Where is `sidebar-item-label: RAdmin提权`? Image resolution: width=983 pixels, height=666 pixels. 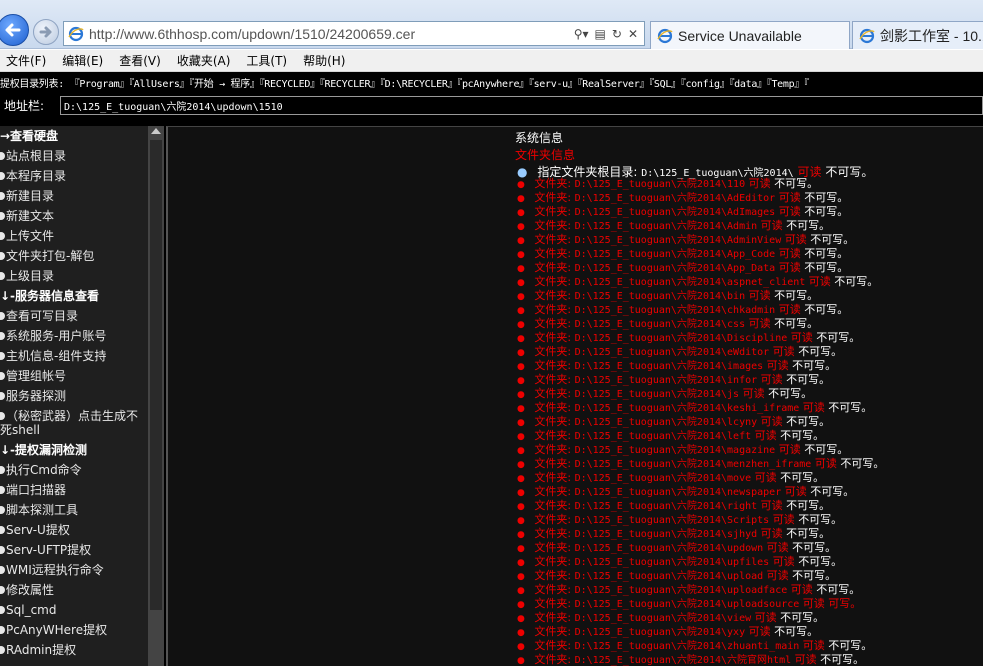
sidebar-item-label: RAdmin提权 is located at coordinates (41, 650).